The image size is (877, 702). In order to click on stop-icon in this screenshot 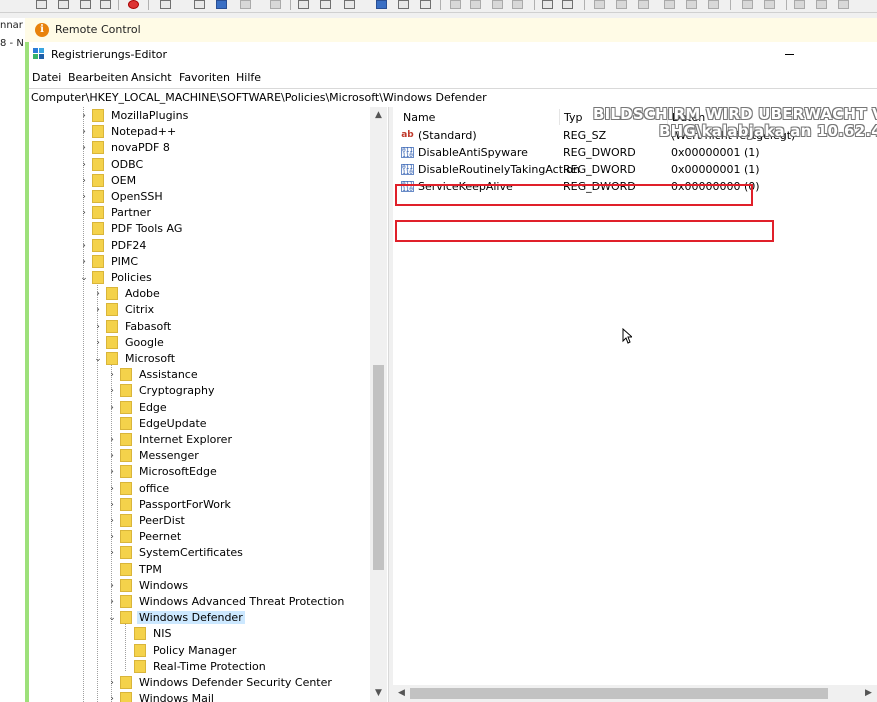, I will do `click(133, 4)`.